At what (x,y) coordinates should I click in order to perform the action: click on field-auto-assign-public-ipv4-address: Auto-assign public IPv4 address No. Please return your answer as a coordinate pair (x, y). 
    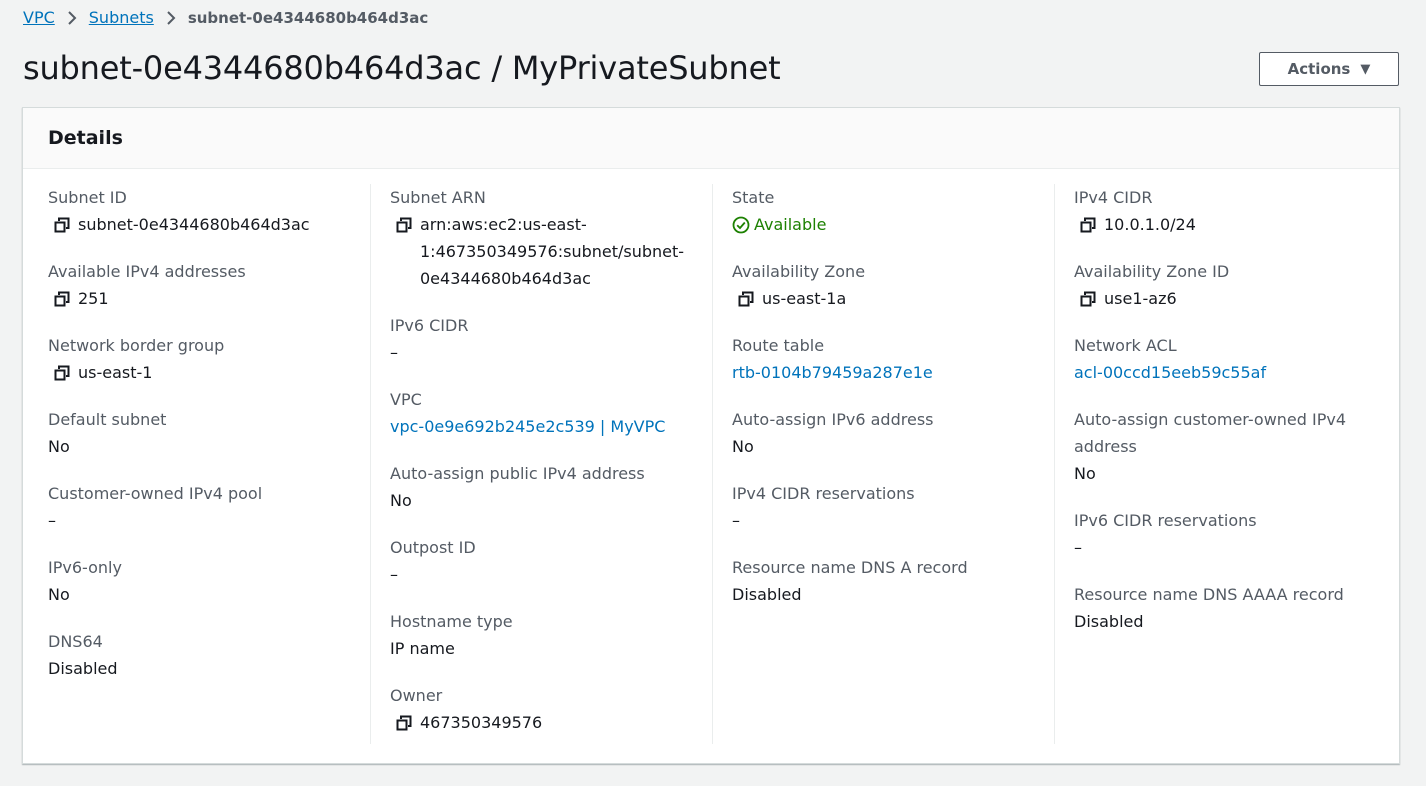
    Looking at the image, I should click on (550, 487).